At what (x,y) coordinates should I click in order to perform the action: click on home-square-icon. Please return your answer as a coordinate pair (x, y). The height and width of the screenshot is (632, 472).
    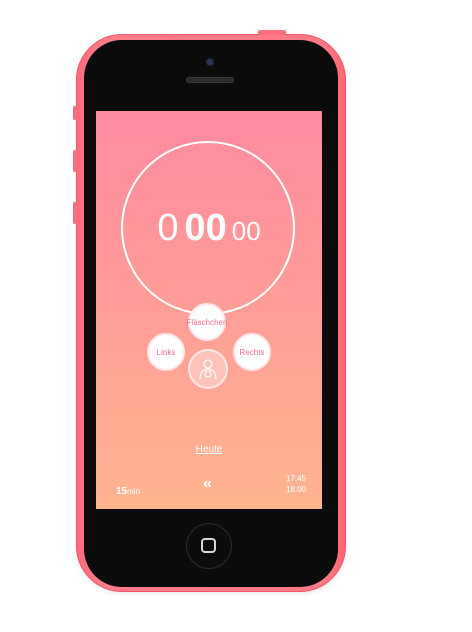
    Looking at the image, I should click on (208, 545).